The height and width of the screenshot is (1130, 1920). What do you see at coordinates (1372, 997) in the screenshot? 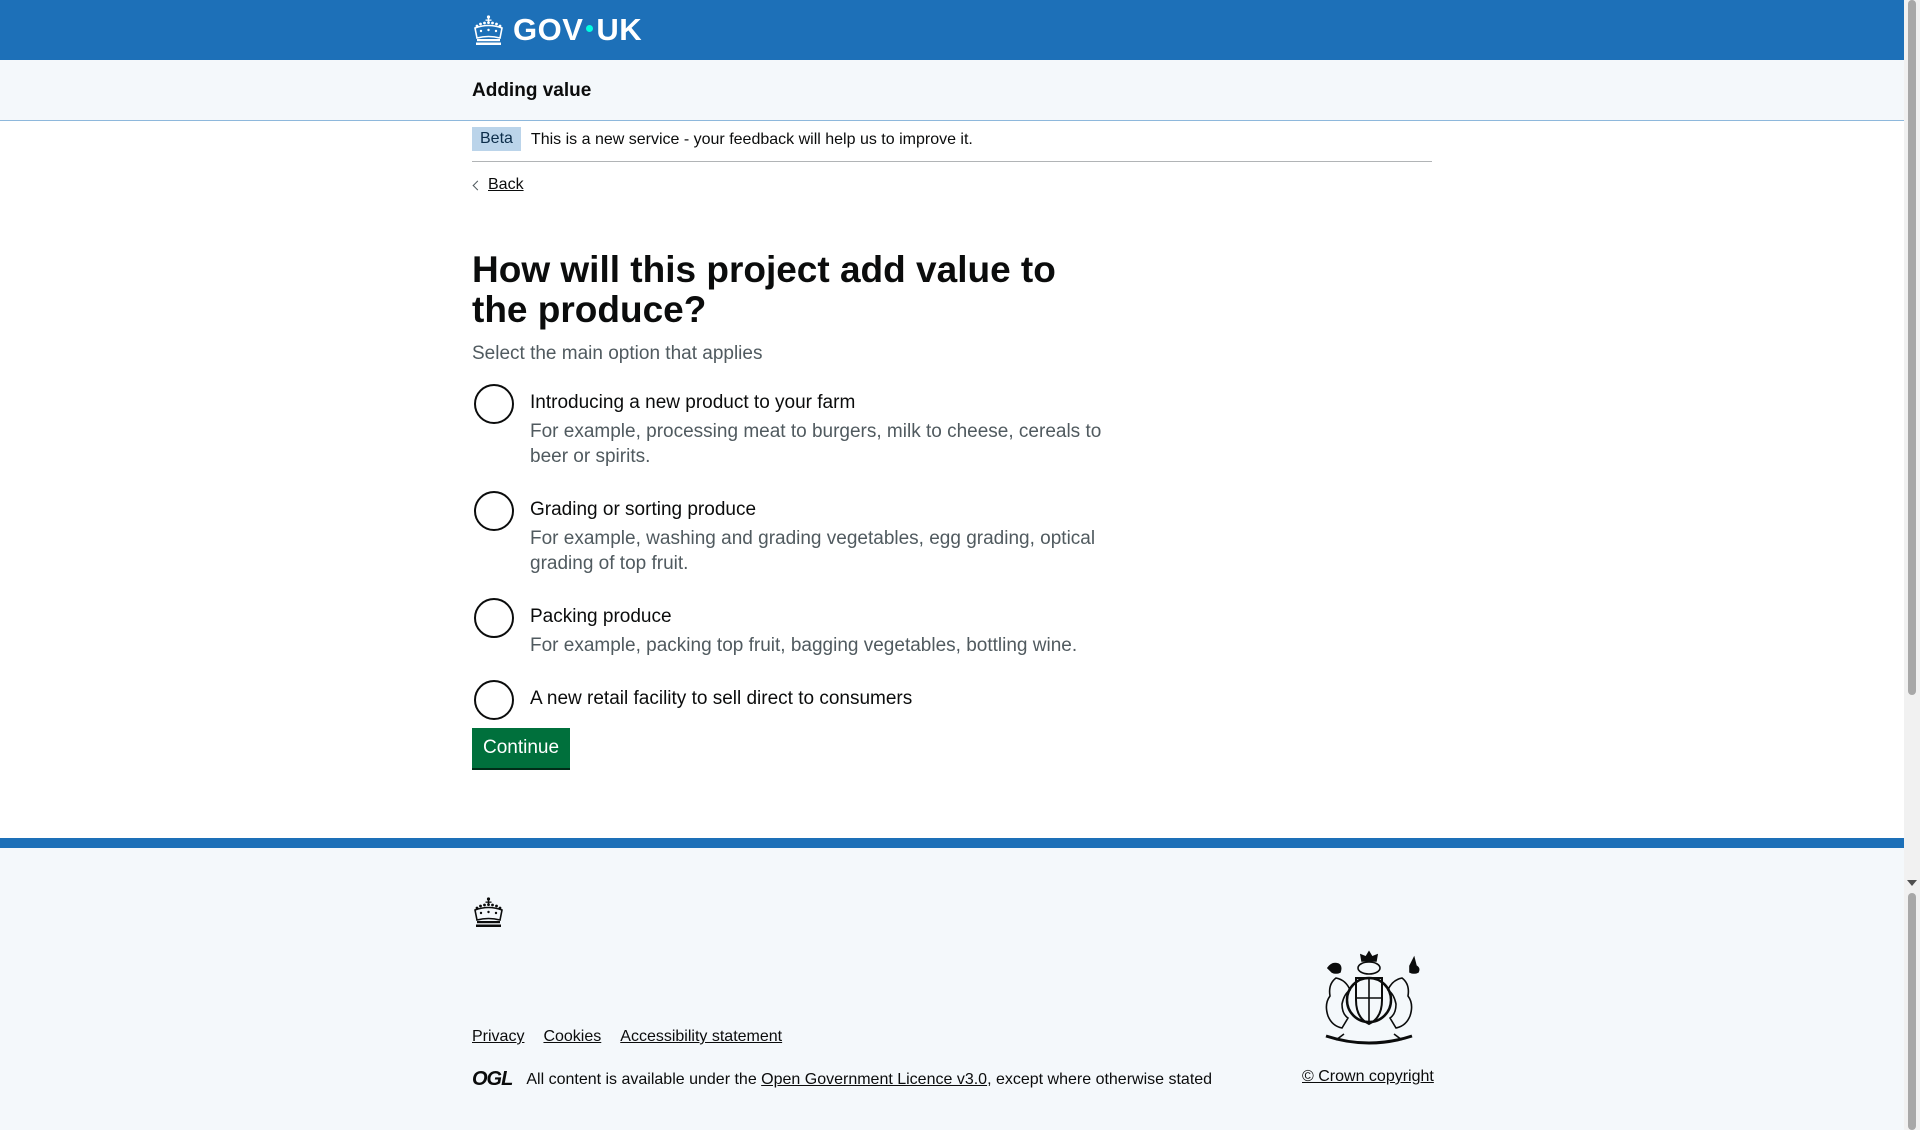
I see `royal-coat-of-arms-icon` at bounding box center [1372, 997].